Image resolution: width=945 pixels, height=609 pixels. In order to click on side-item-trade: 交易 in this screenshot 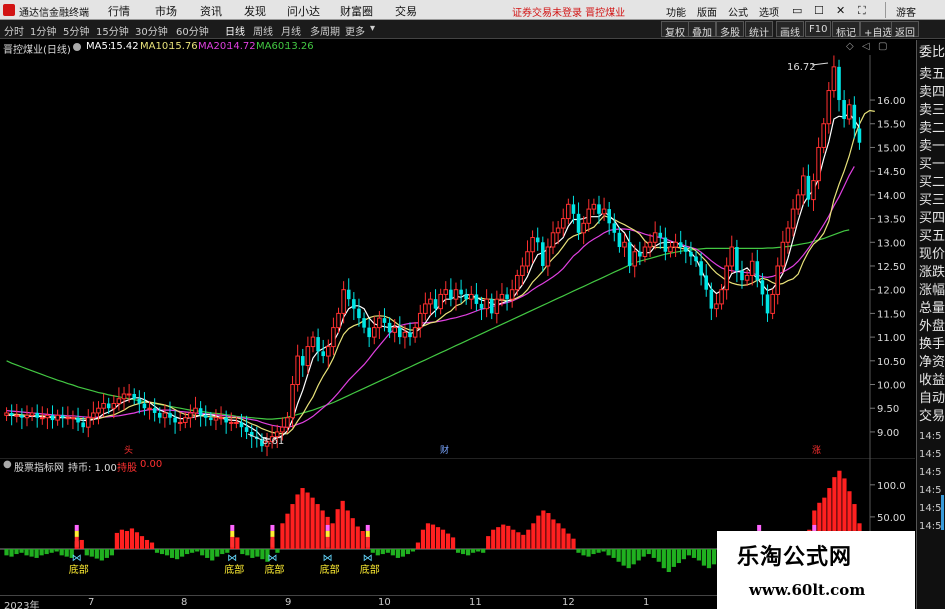, I will do `click(932, 416)`.